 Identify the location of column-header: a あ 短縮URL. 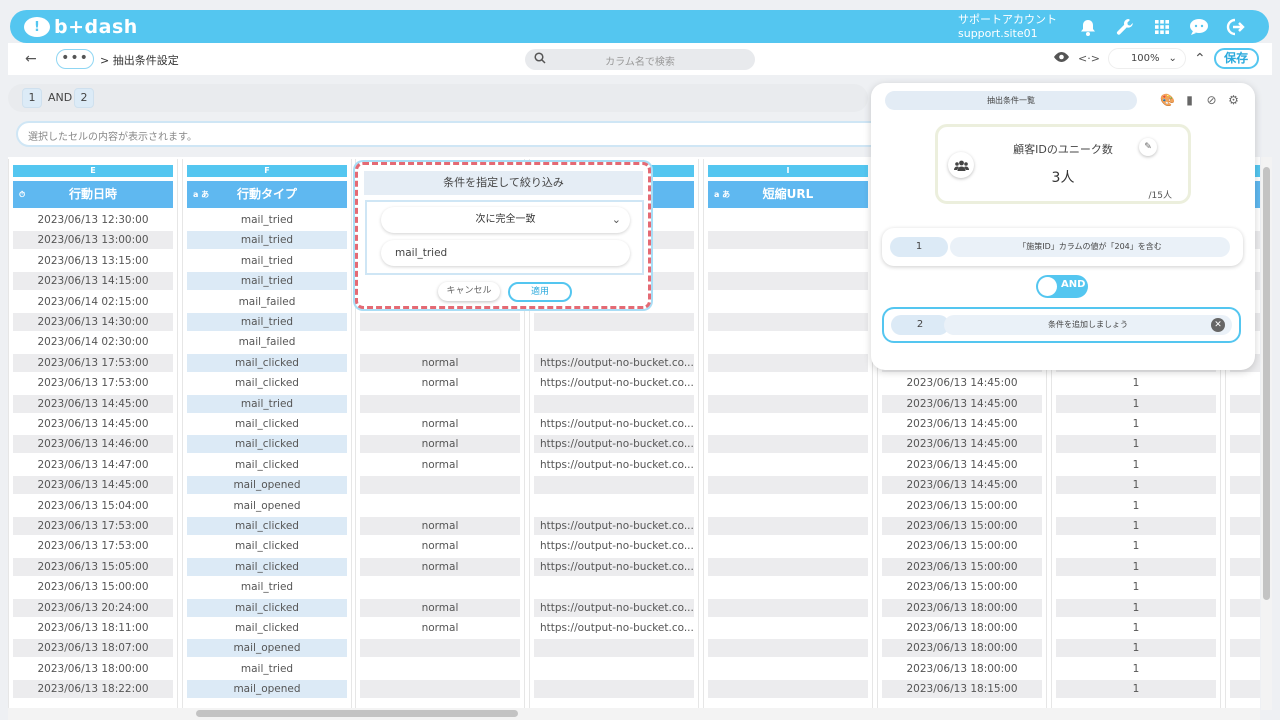
(788, 194).